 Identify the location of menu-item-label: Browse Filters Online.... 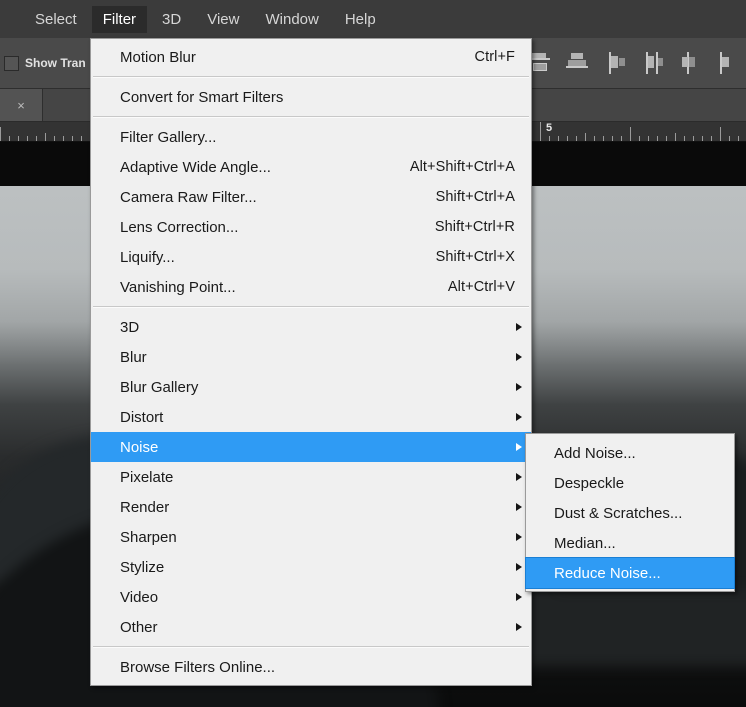
(198, 667).